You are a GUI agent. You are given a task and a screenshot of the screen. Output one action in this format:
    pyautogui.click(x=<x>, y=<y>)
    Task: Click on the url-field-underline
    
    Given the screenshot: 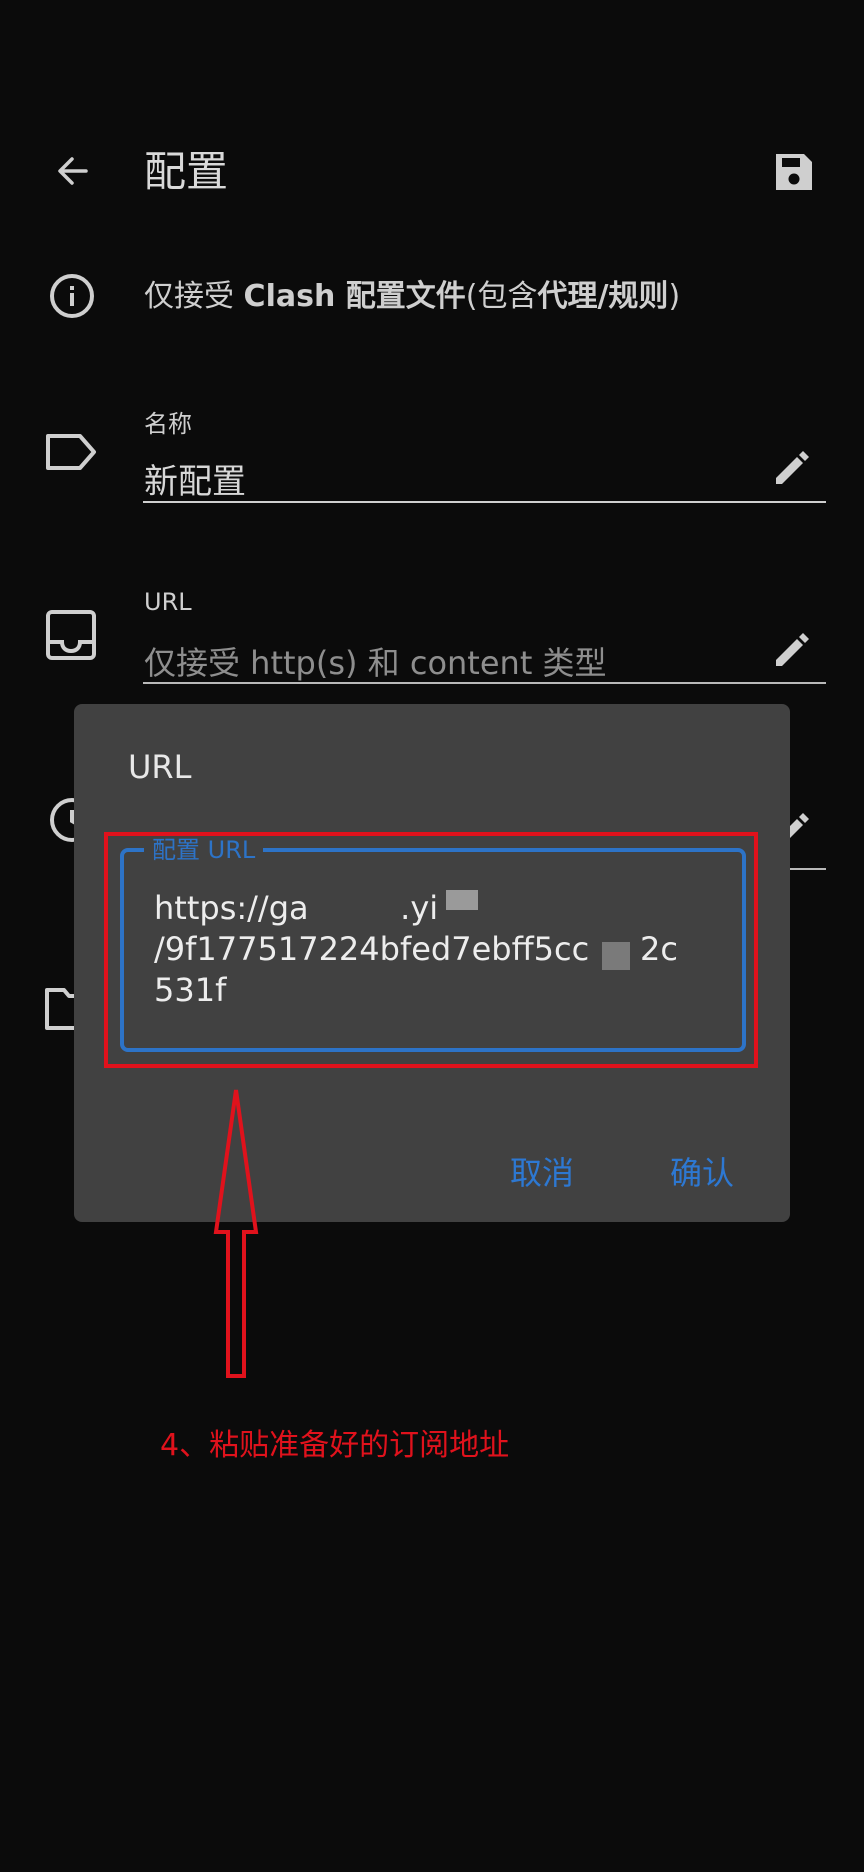 What is the action you would take?
    pyautogui.click(x=484, y=683)
    